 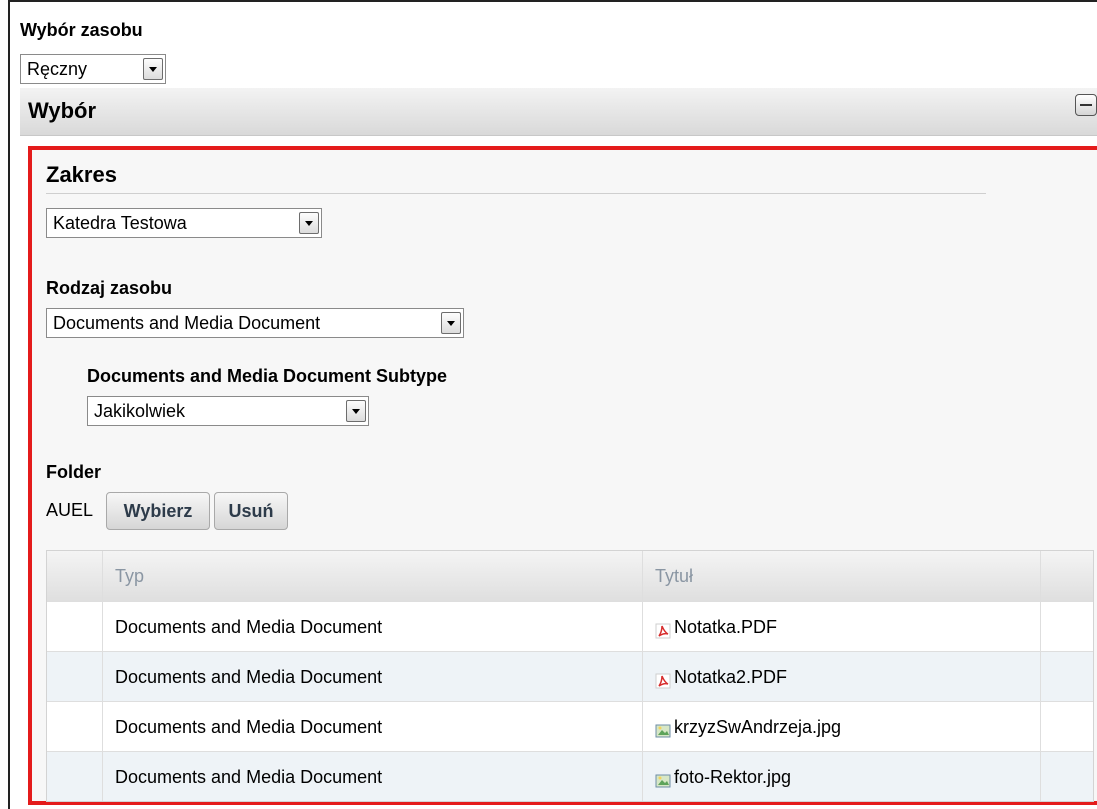 What do you see at coordinates (93, 69) in the screenshot?
I see `asset-selection-mode-select: Ręczny` at bounding box center [93, 69].